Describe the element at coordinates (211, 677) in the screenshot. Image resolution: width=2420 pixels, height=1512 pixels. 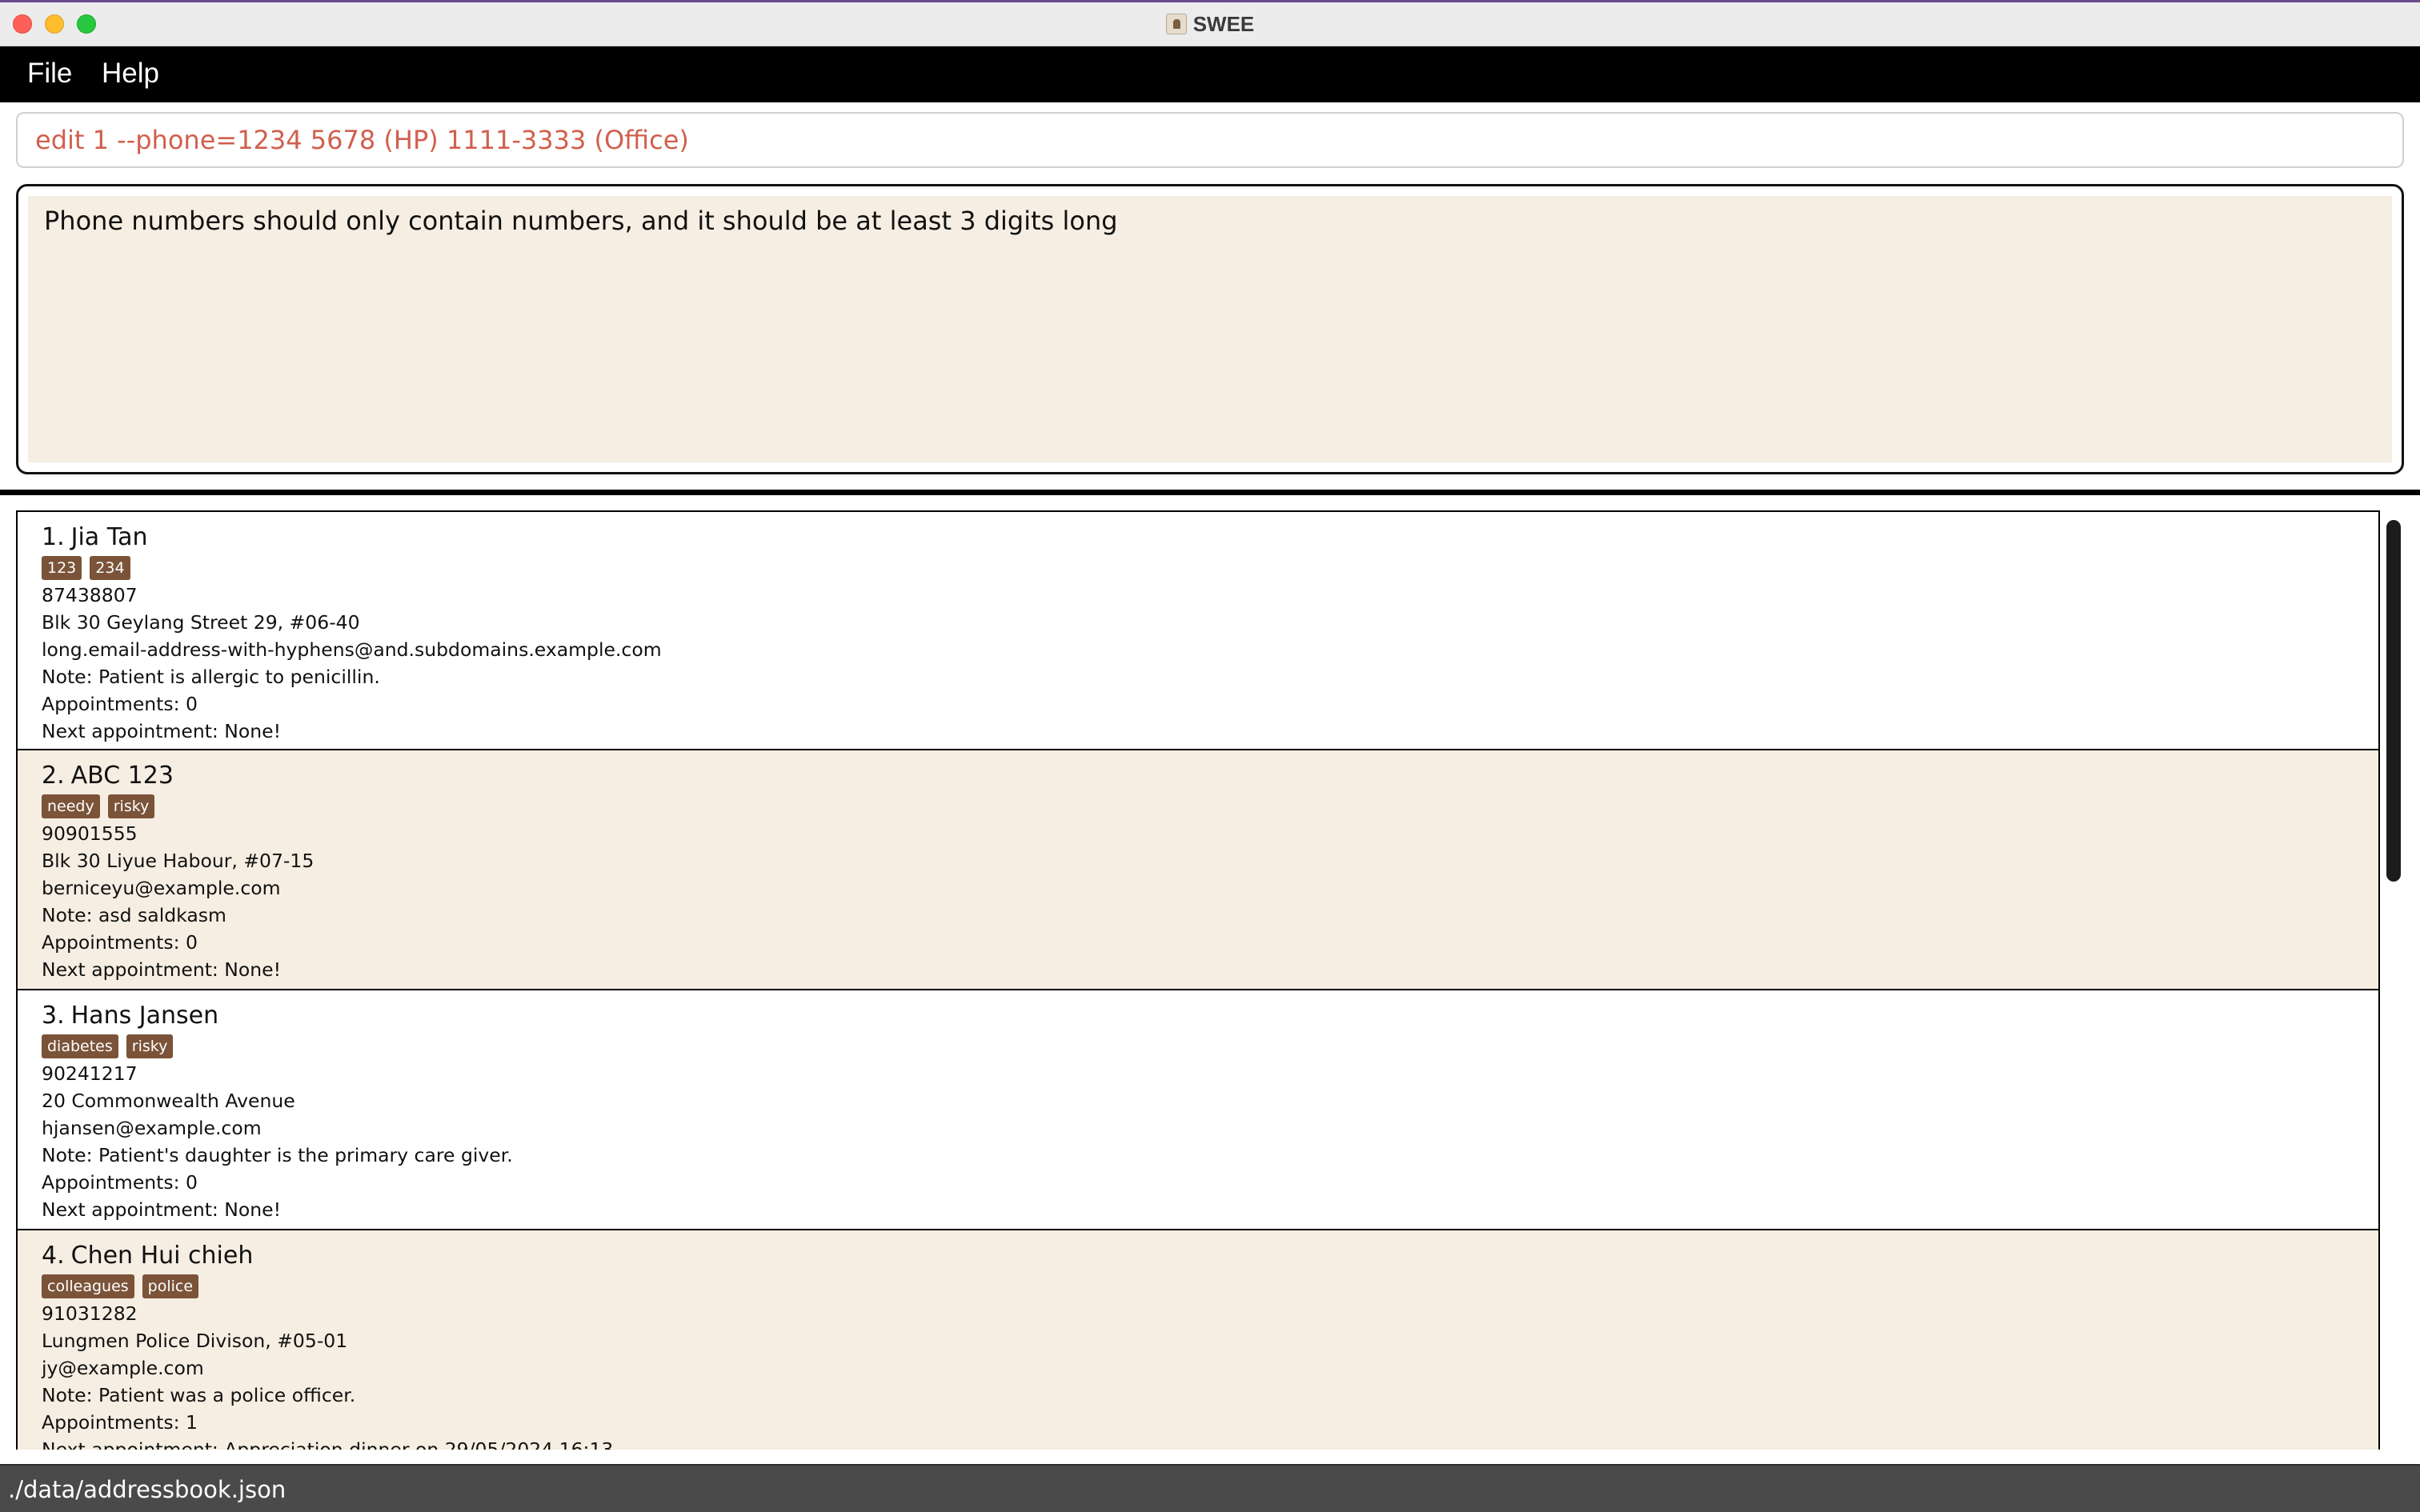
I see `person-note: Note: Patient is allergic to penicillin.` at that location.